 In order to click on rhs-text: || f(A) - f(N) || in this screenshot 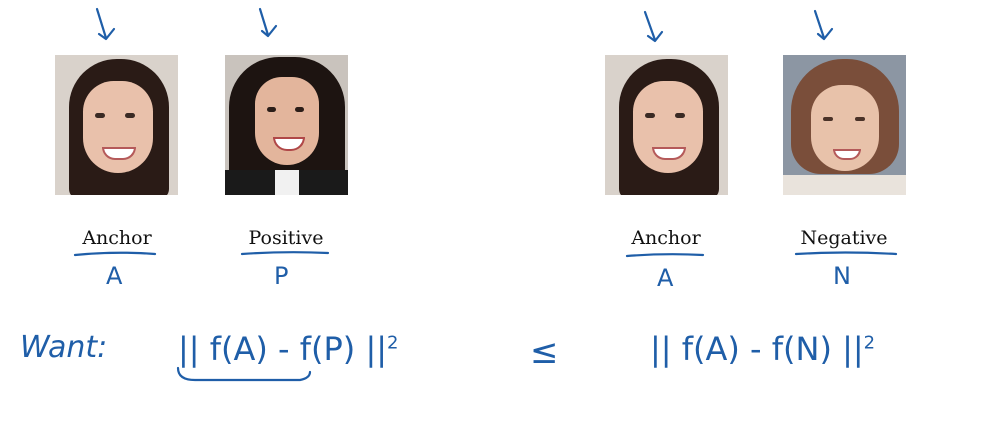, I will do `click(757, 349)`.